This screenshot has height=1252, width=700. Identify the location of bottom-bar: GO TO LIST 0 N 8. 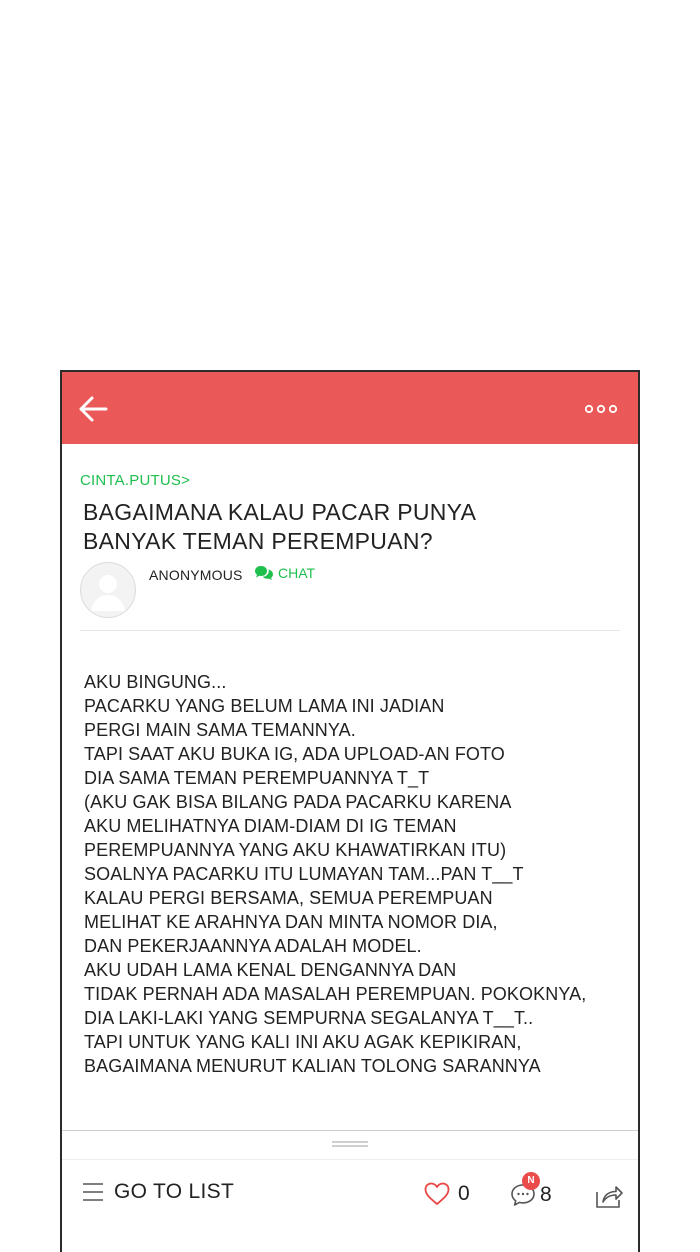
(350, 1202).